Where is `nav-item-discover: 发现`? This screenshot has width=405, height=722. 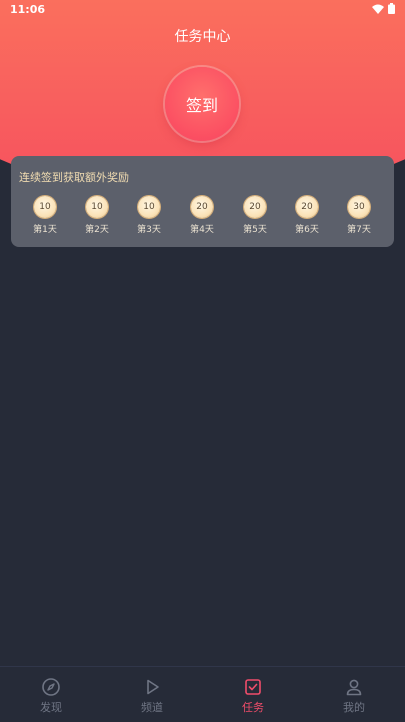 nav-item-discover: 发现 is located at coordinates (51, 696).